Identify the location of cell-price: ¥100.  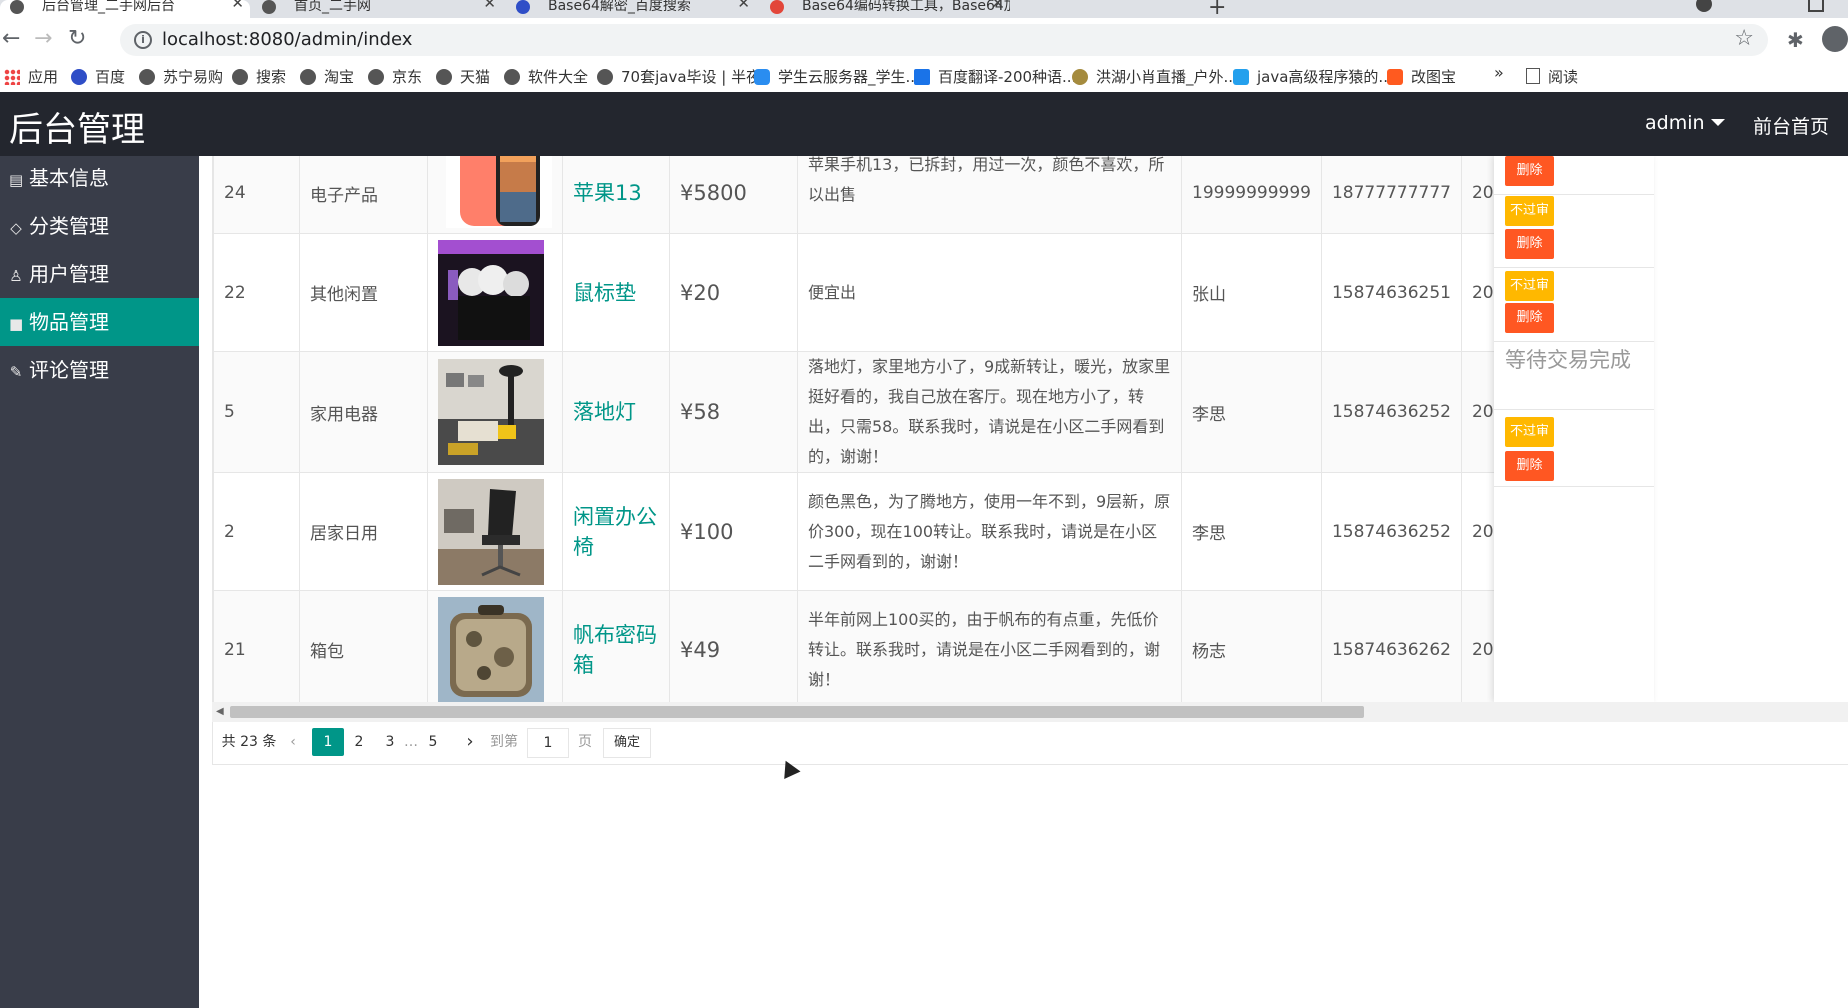
(733, 531).